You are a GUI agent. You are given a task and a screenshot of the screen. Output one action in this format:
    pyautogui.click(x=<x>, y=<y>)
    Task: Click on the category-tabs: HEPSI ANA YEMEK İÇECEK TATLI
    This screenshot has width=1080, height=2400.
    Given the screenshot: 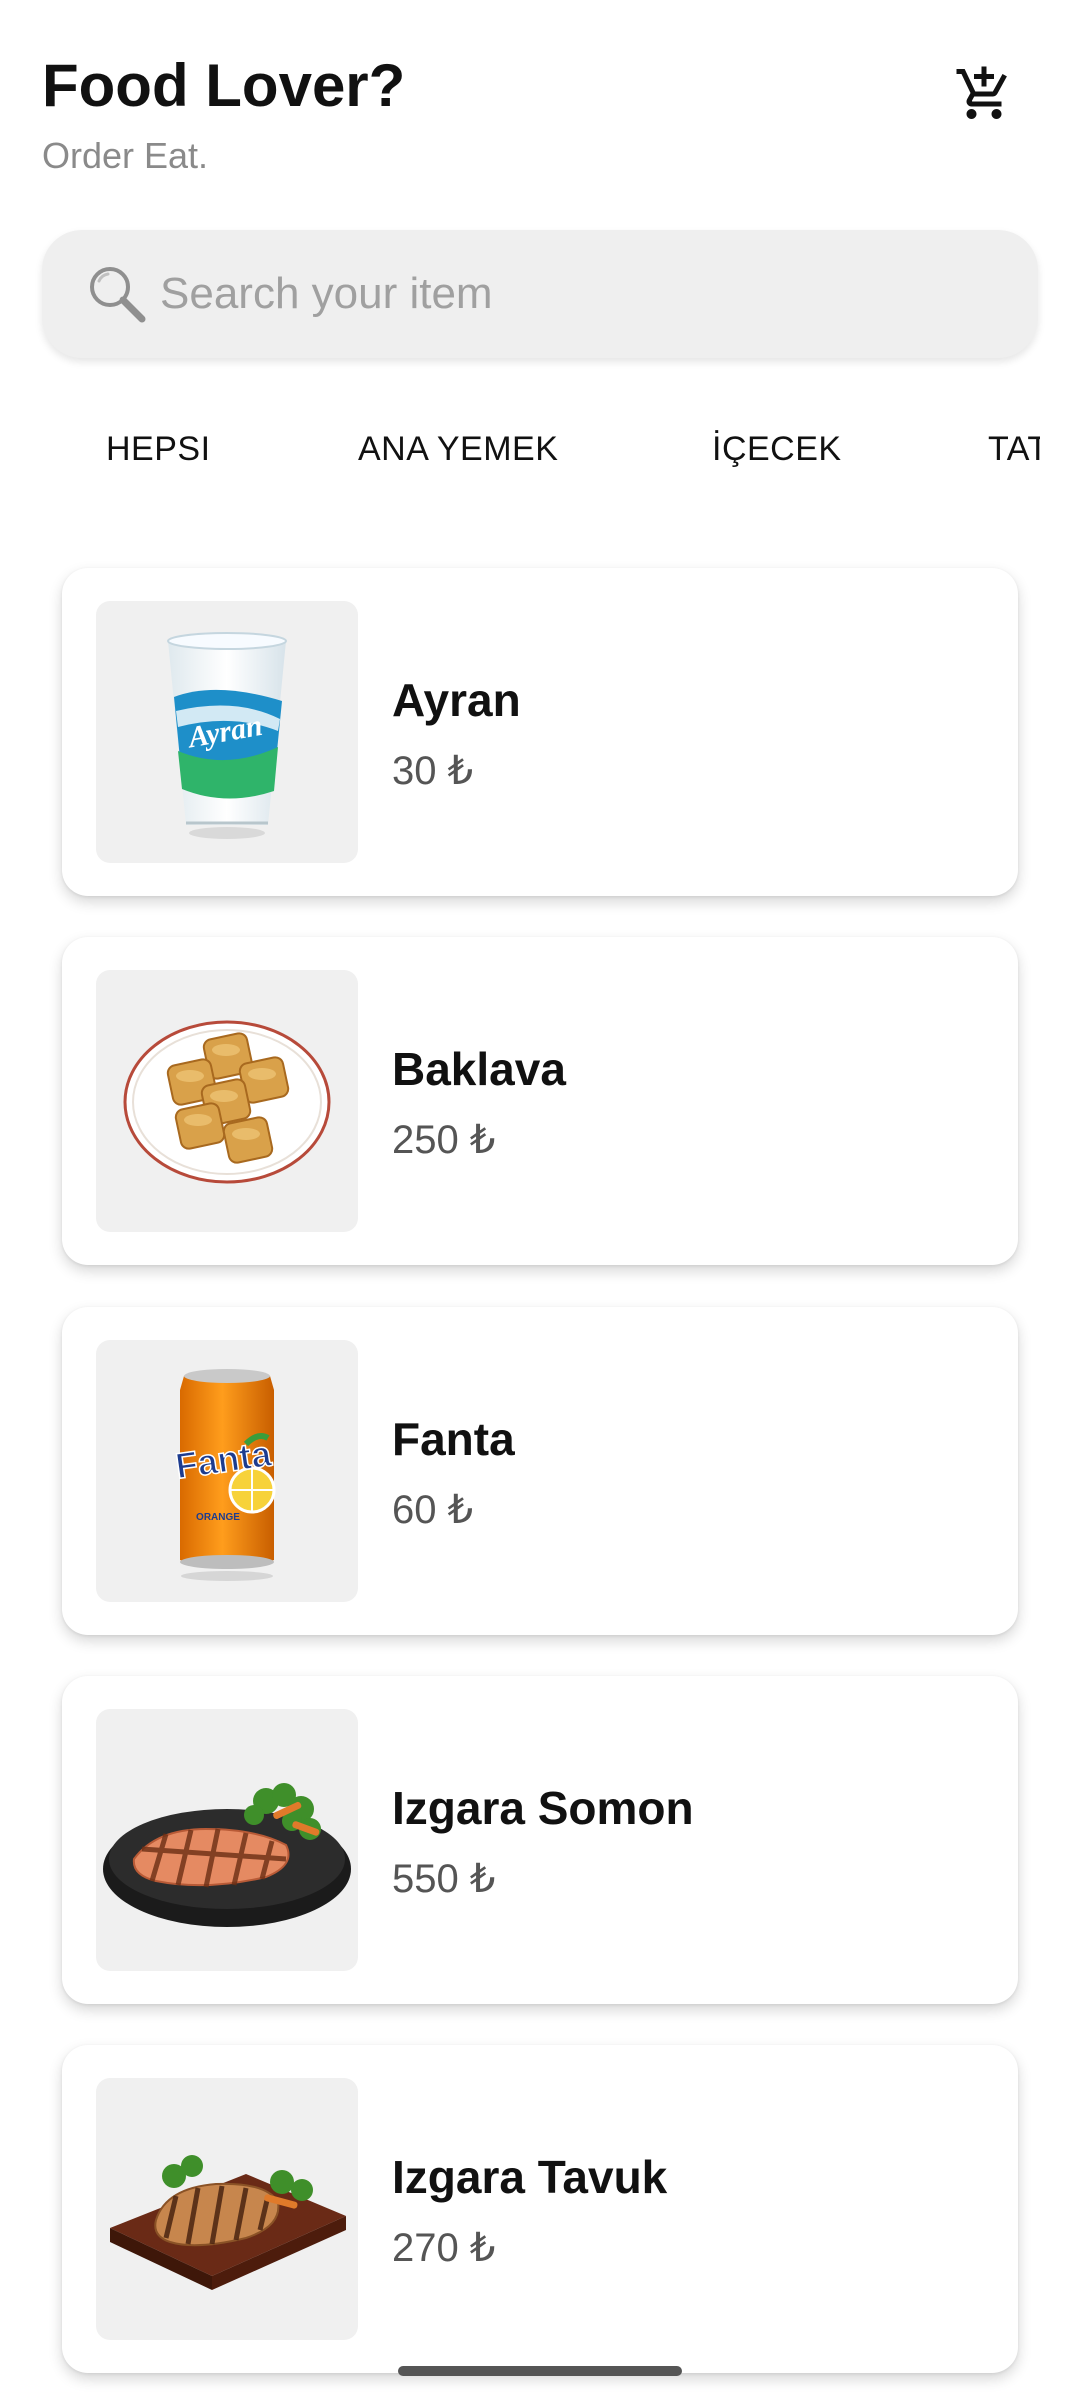 What is the action you would take?
    pyautogui.click(x=520, y=455)
    